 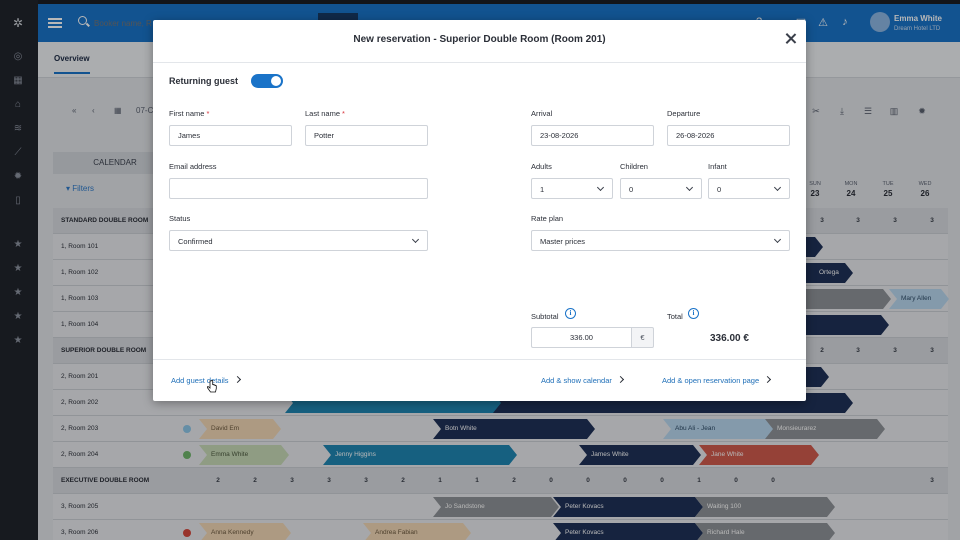 What do you see at coordinates (212, 386) in the screenshot?
I see `hand-cursor-icon` at bounding box center [212, 386].